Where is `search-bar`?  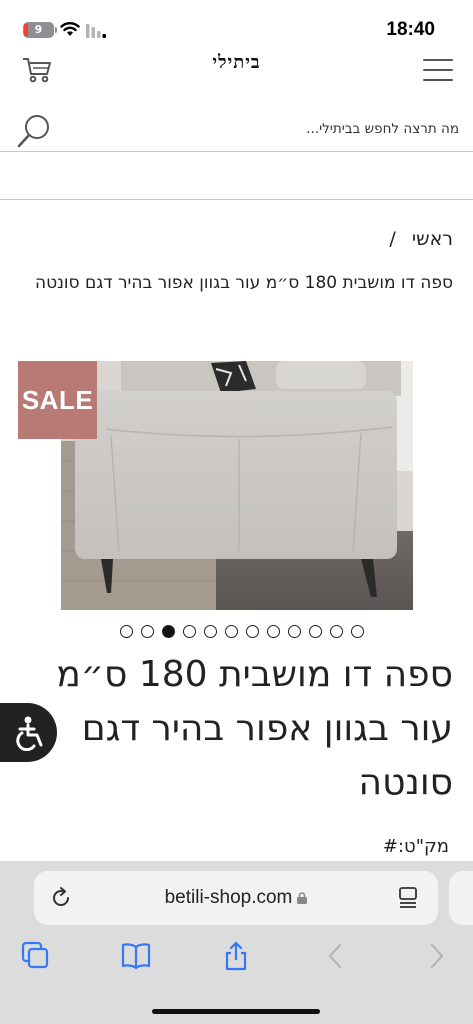
search-bar is located at coordinates (236, 130).